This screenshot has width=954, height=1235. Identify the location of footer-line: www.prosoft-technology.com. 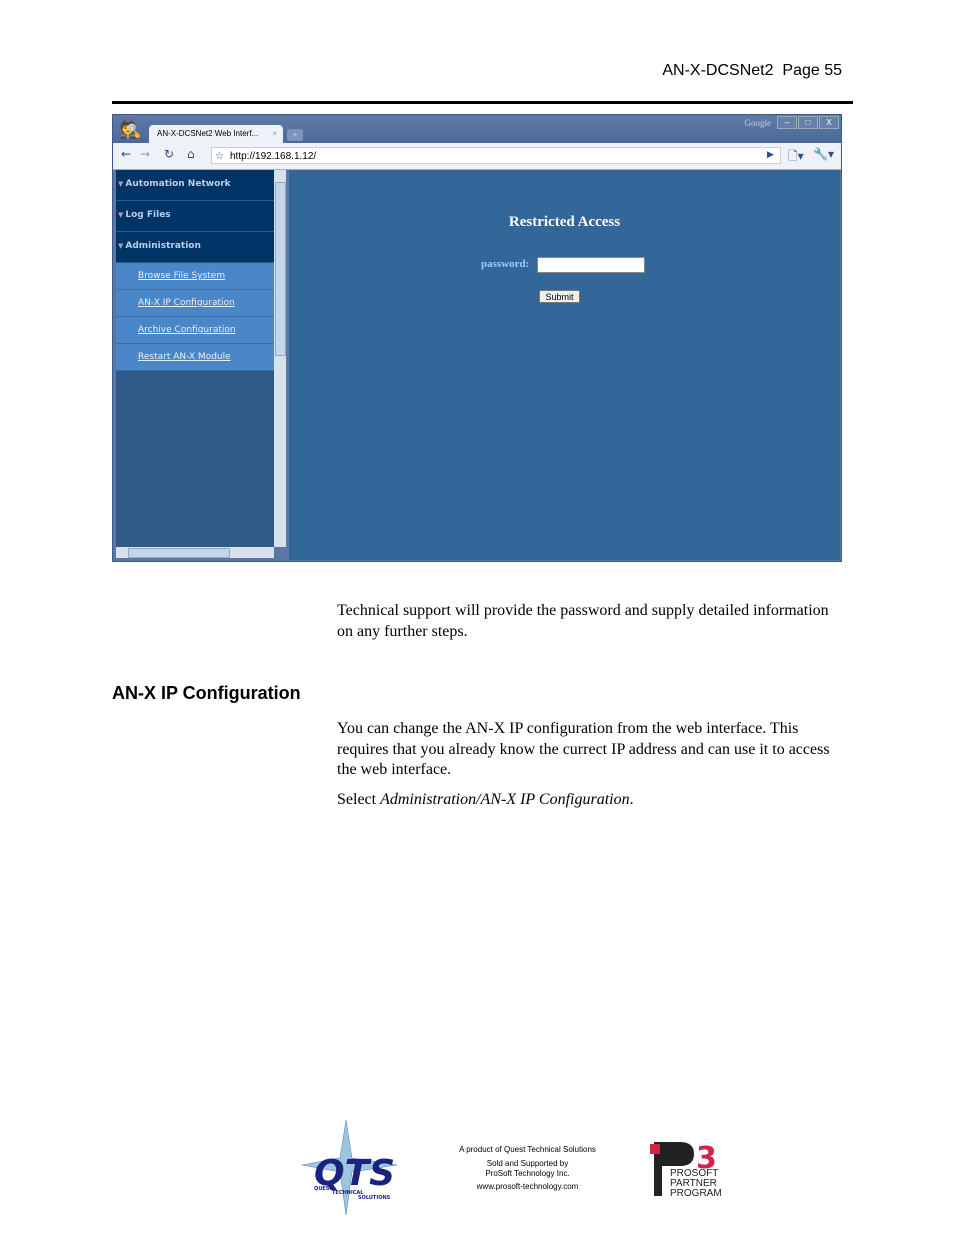
(527, 1186).